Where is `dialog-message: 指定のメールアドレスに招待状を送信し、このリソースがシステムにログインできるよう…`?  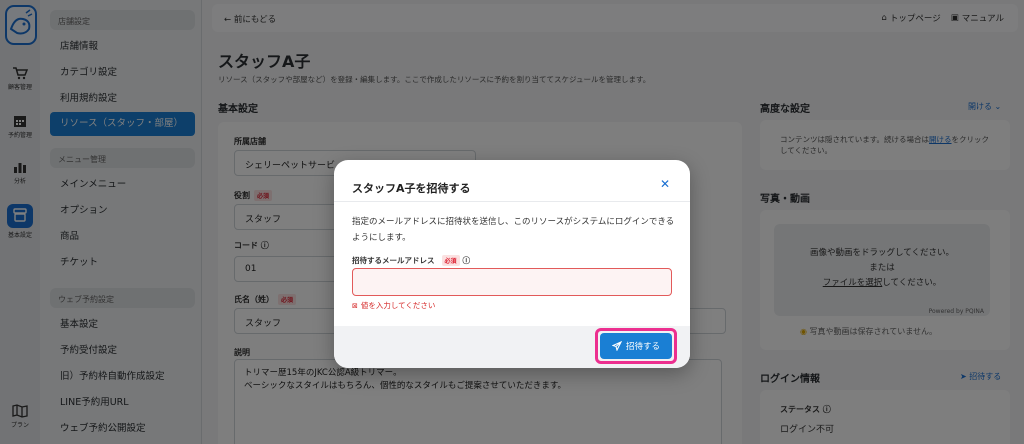
dialog-message: 指定のメールアドレスに招待状を送信し、このリソースがシステムにログインできるよう… is located at coordinates (513, 230).